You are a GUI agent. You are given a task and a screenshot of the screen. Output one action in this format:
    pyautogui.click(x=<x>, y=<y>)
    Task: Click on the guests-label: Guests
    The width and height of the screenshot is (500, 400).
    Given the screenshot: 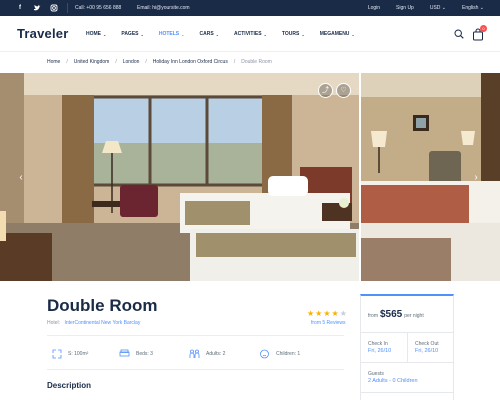 What is the action you would take?
    pyautogui.click(x=376, y=374)
    